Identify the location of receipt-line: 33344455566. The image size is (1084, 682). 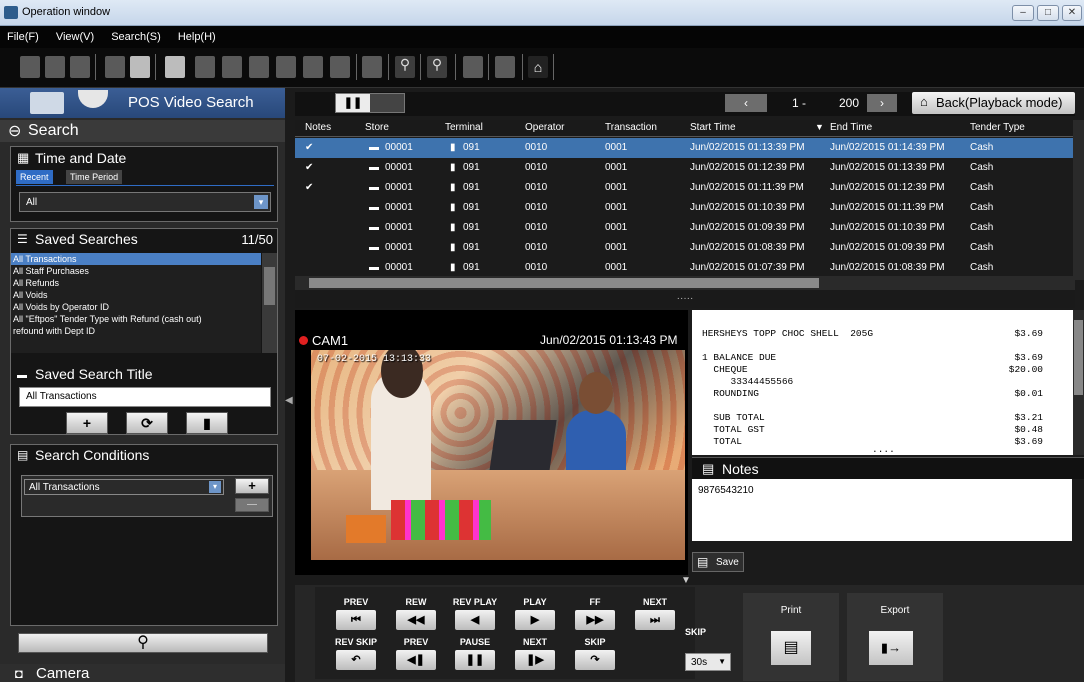
(748, 381).